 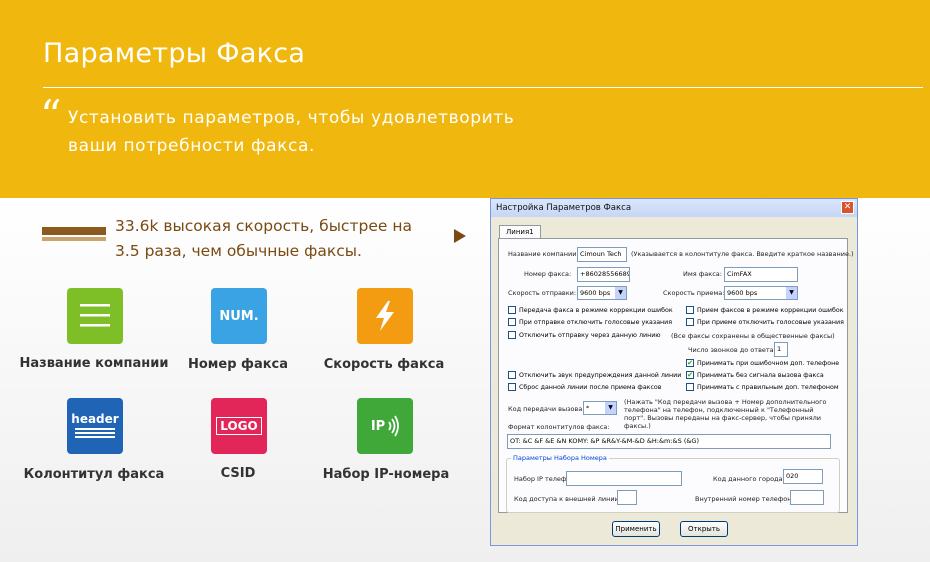 I want to click on inner-num-label: Внутренний номер телефона:, so click(x=746, y=499).